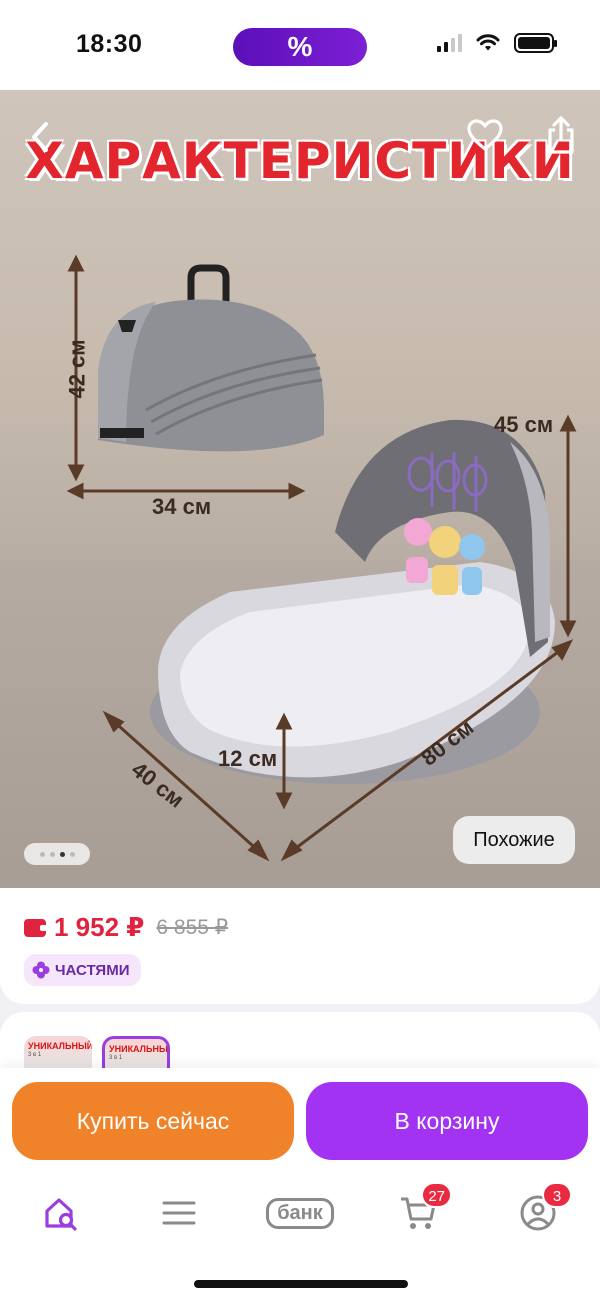  Describe the element at coordinates (524, 424) in the screenshot. I see `crib-height-label: 45 см` at that location.